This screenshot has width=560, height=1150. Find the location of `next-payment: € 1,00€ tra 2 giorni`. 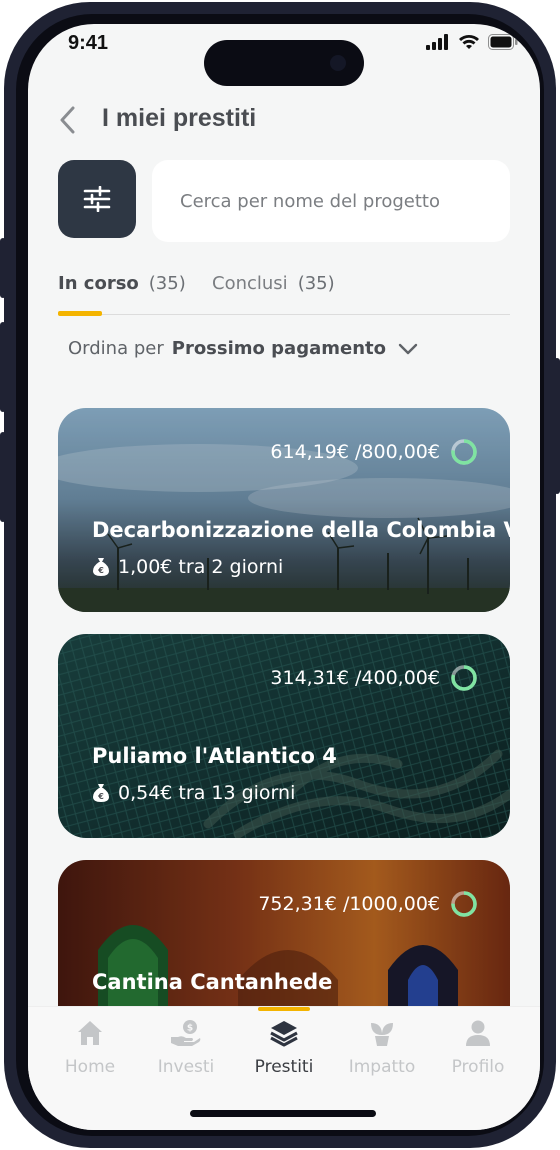

next-payment: € 1,00€ tra 2 giorni is located at coordinates (187, 567).